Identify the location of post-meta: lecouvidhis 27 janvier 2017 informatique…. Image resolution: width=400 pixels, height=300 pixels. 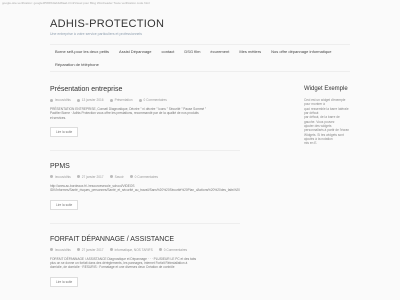
(145, 250).